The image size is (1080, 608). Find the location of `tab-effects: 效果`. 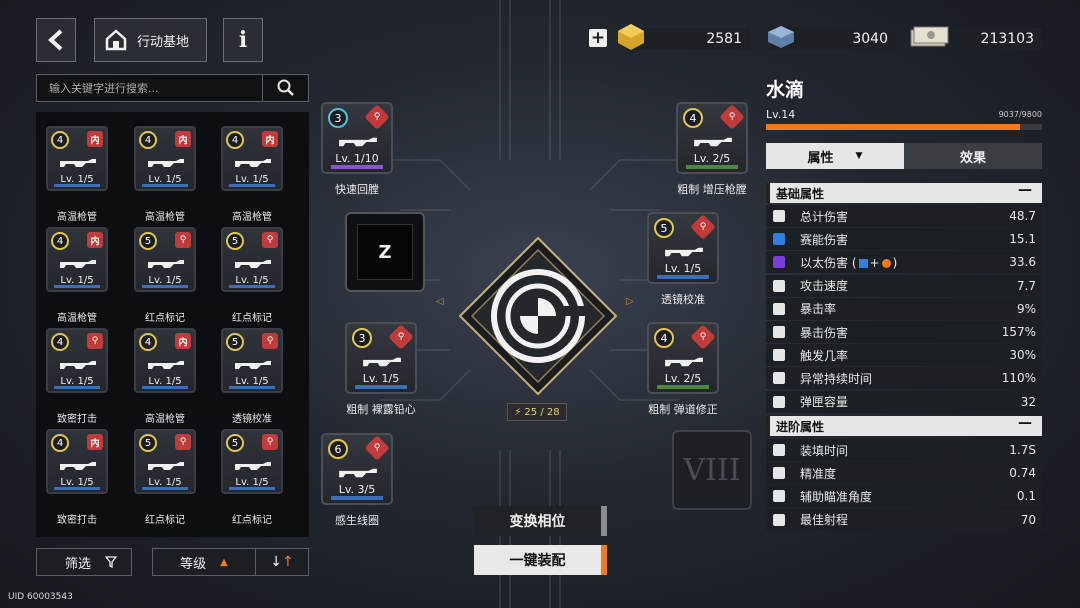

tab-effects: 效果 is located at coordinates (973, 156).